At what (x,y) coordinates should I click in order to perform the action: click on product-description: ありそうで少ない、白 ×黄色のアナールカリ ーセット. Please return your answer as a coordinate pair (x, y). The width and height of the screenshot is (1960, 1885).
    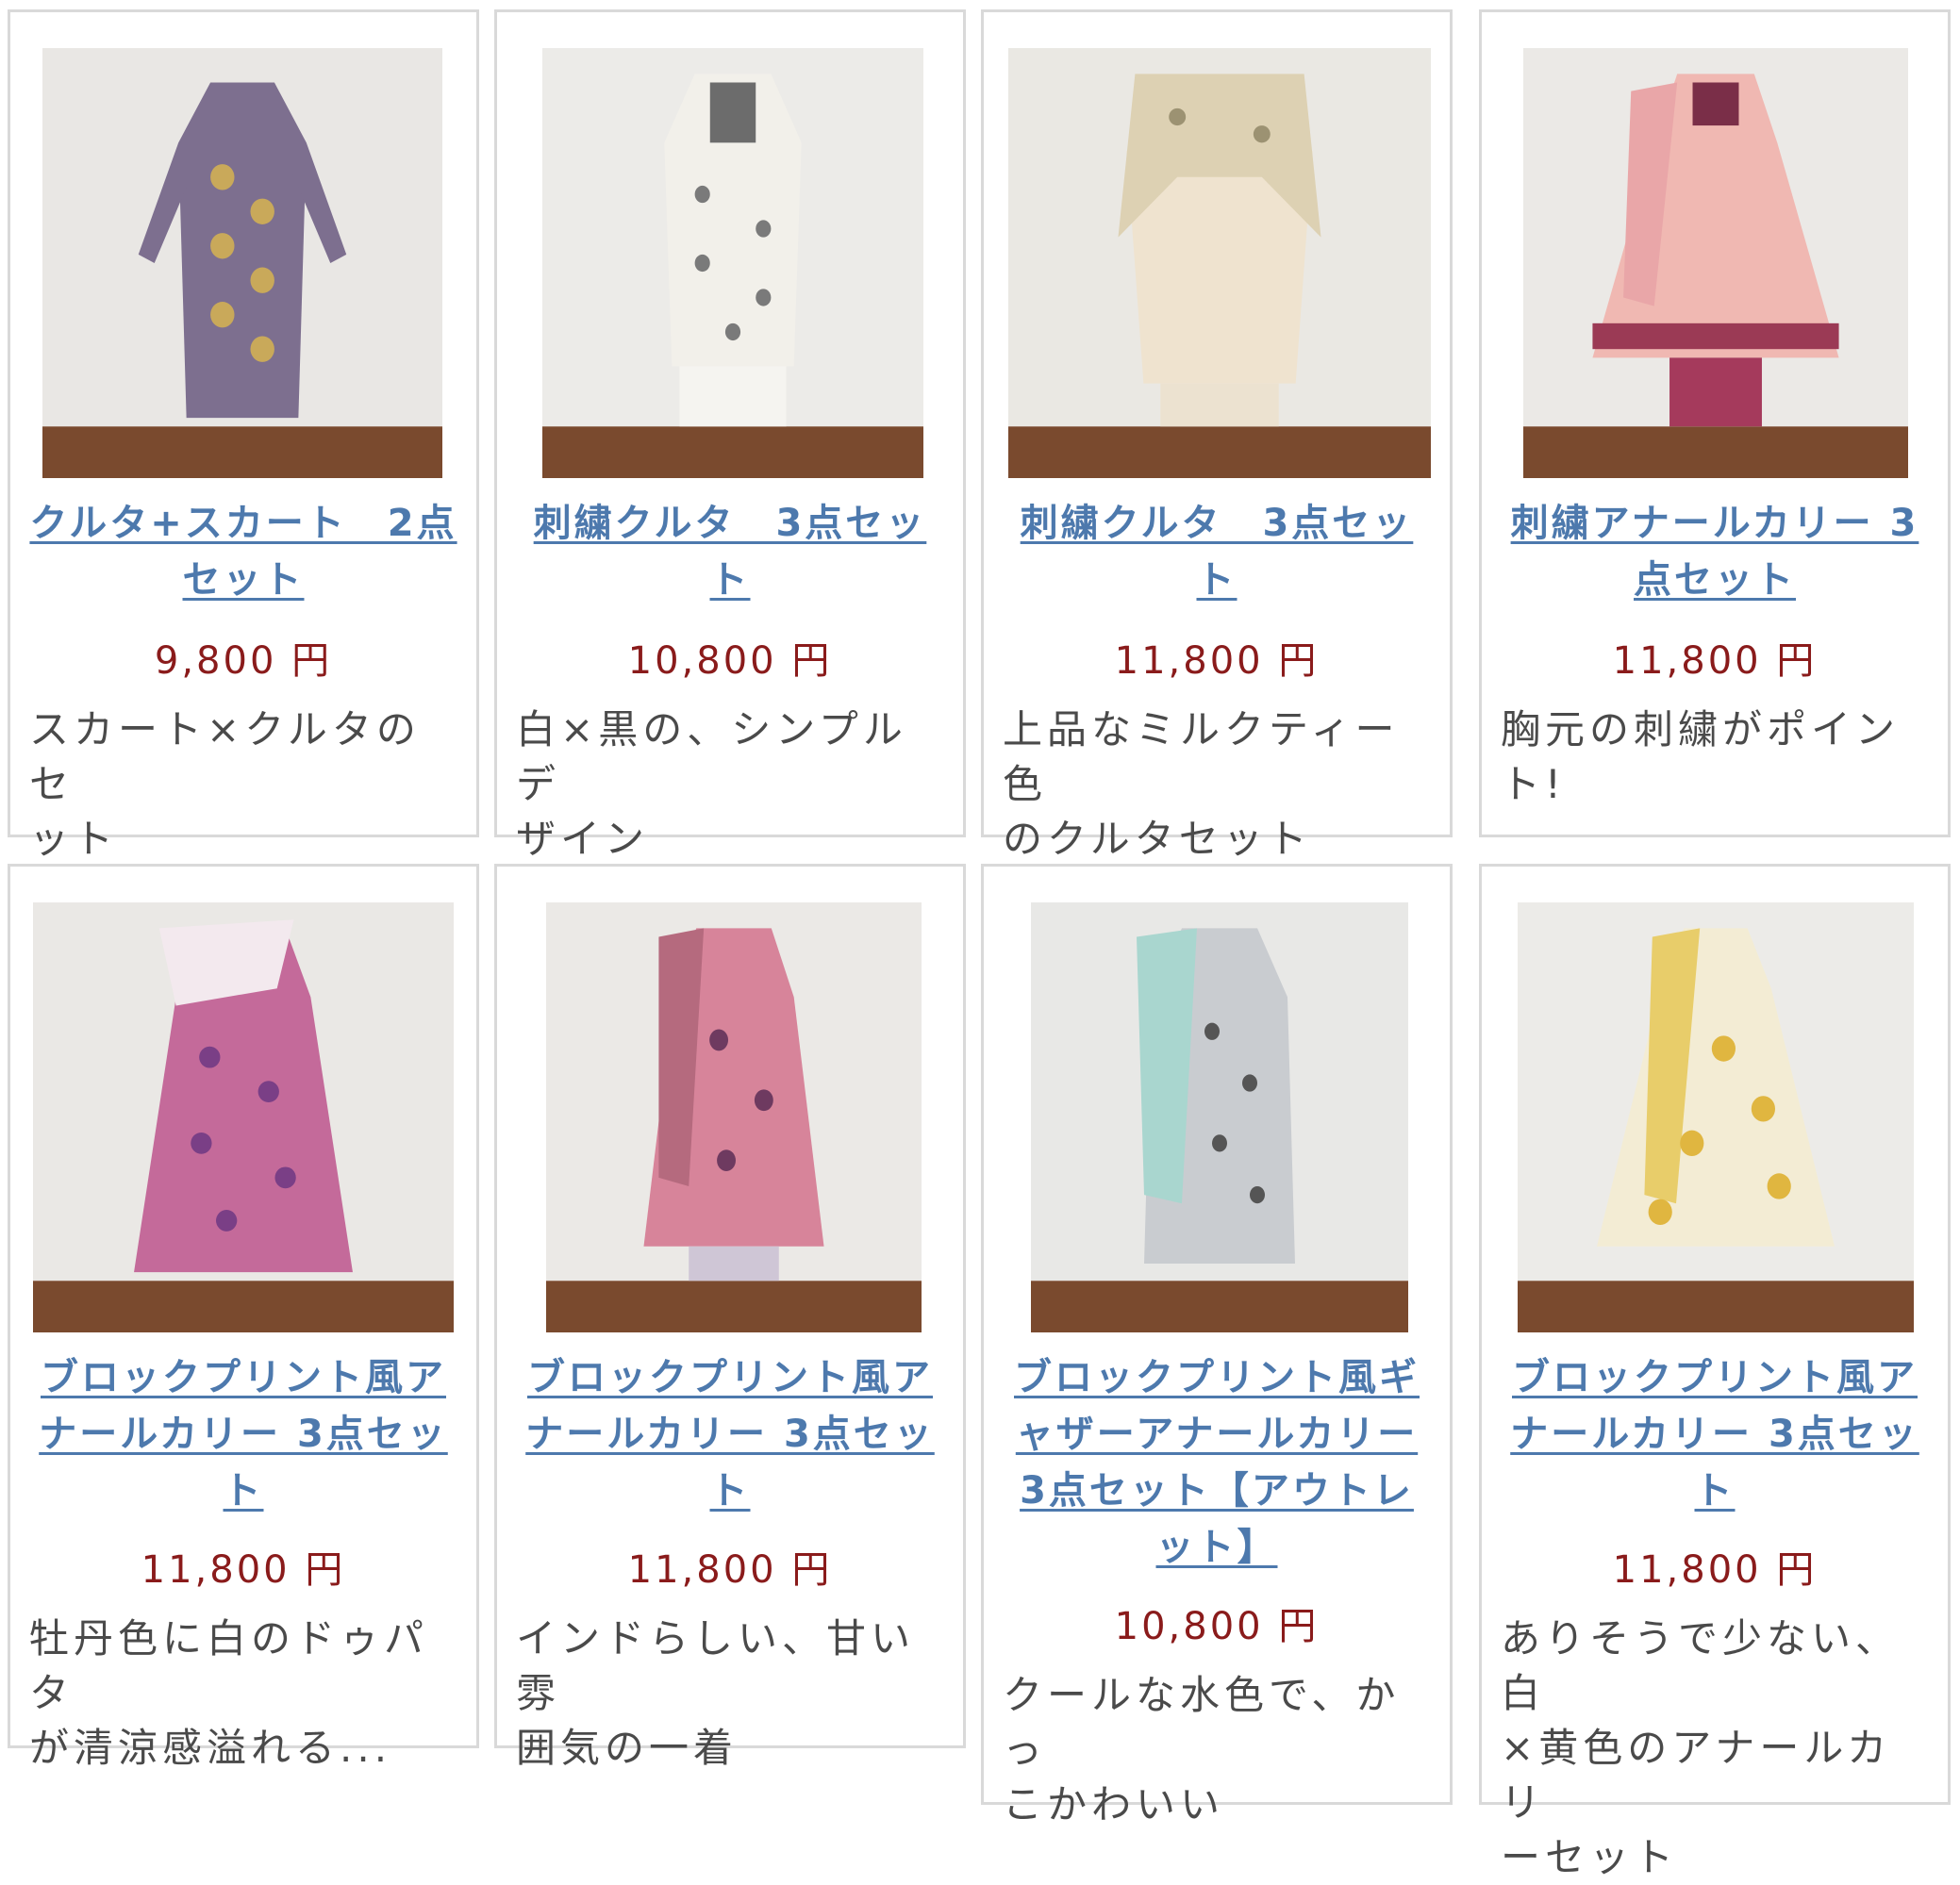
    Looking at the image, I should click on (1701, 1747).